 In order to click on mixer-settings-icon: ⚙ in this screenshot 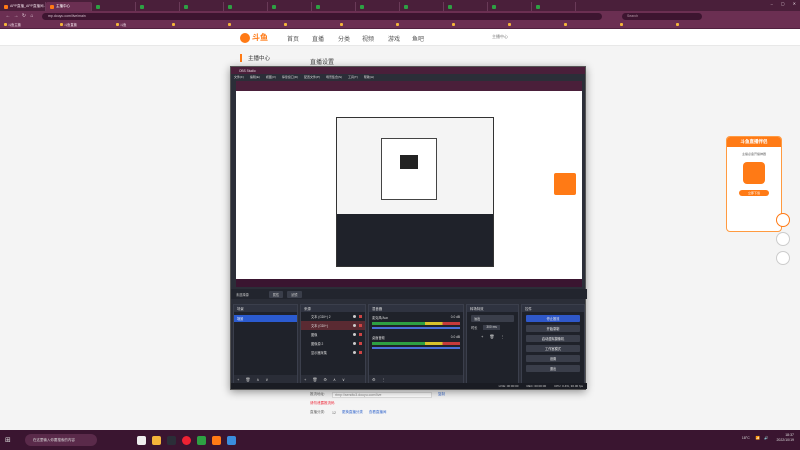, I will do `click(374, 379)`.